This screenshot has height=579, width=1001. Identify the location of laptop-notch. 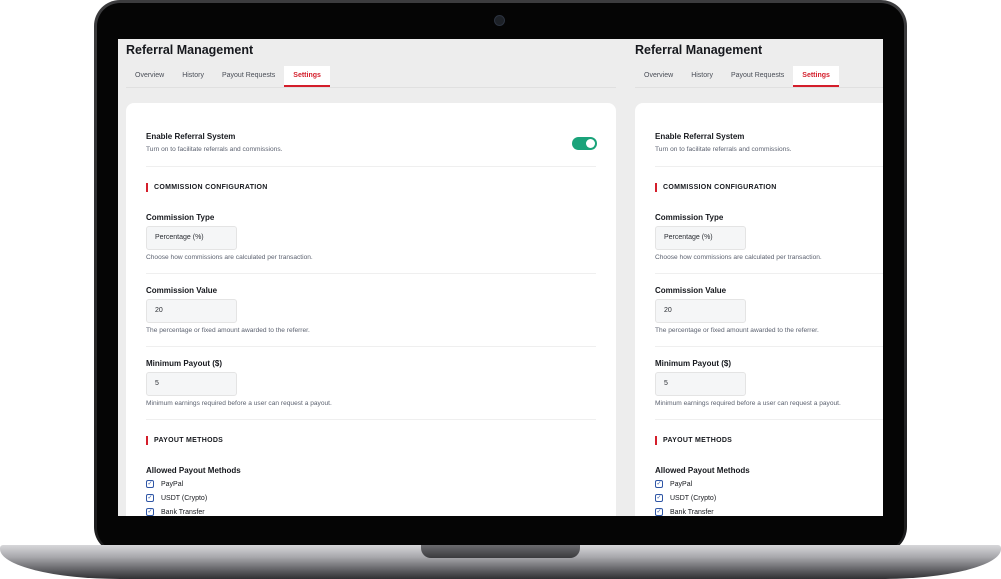
(500, 551).